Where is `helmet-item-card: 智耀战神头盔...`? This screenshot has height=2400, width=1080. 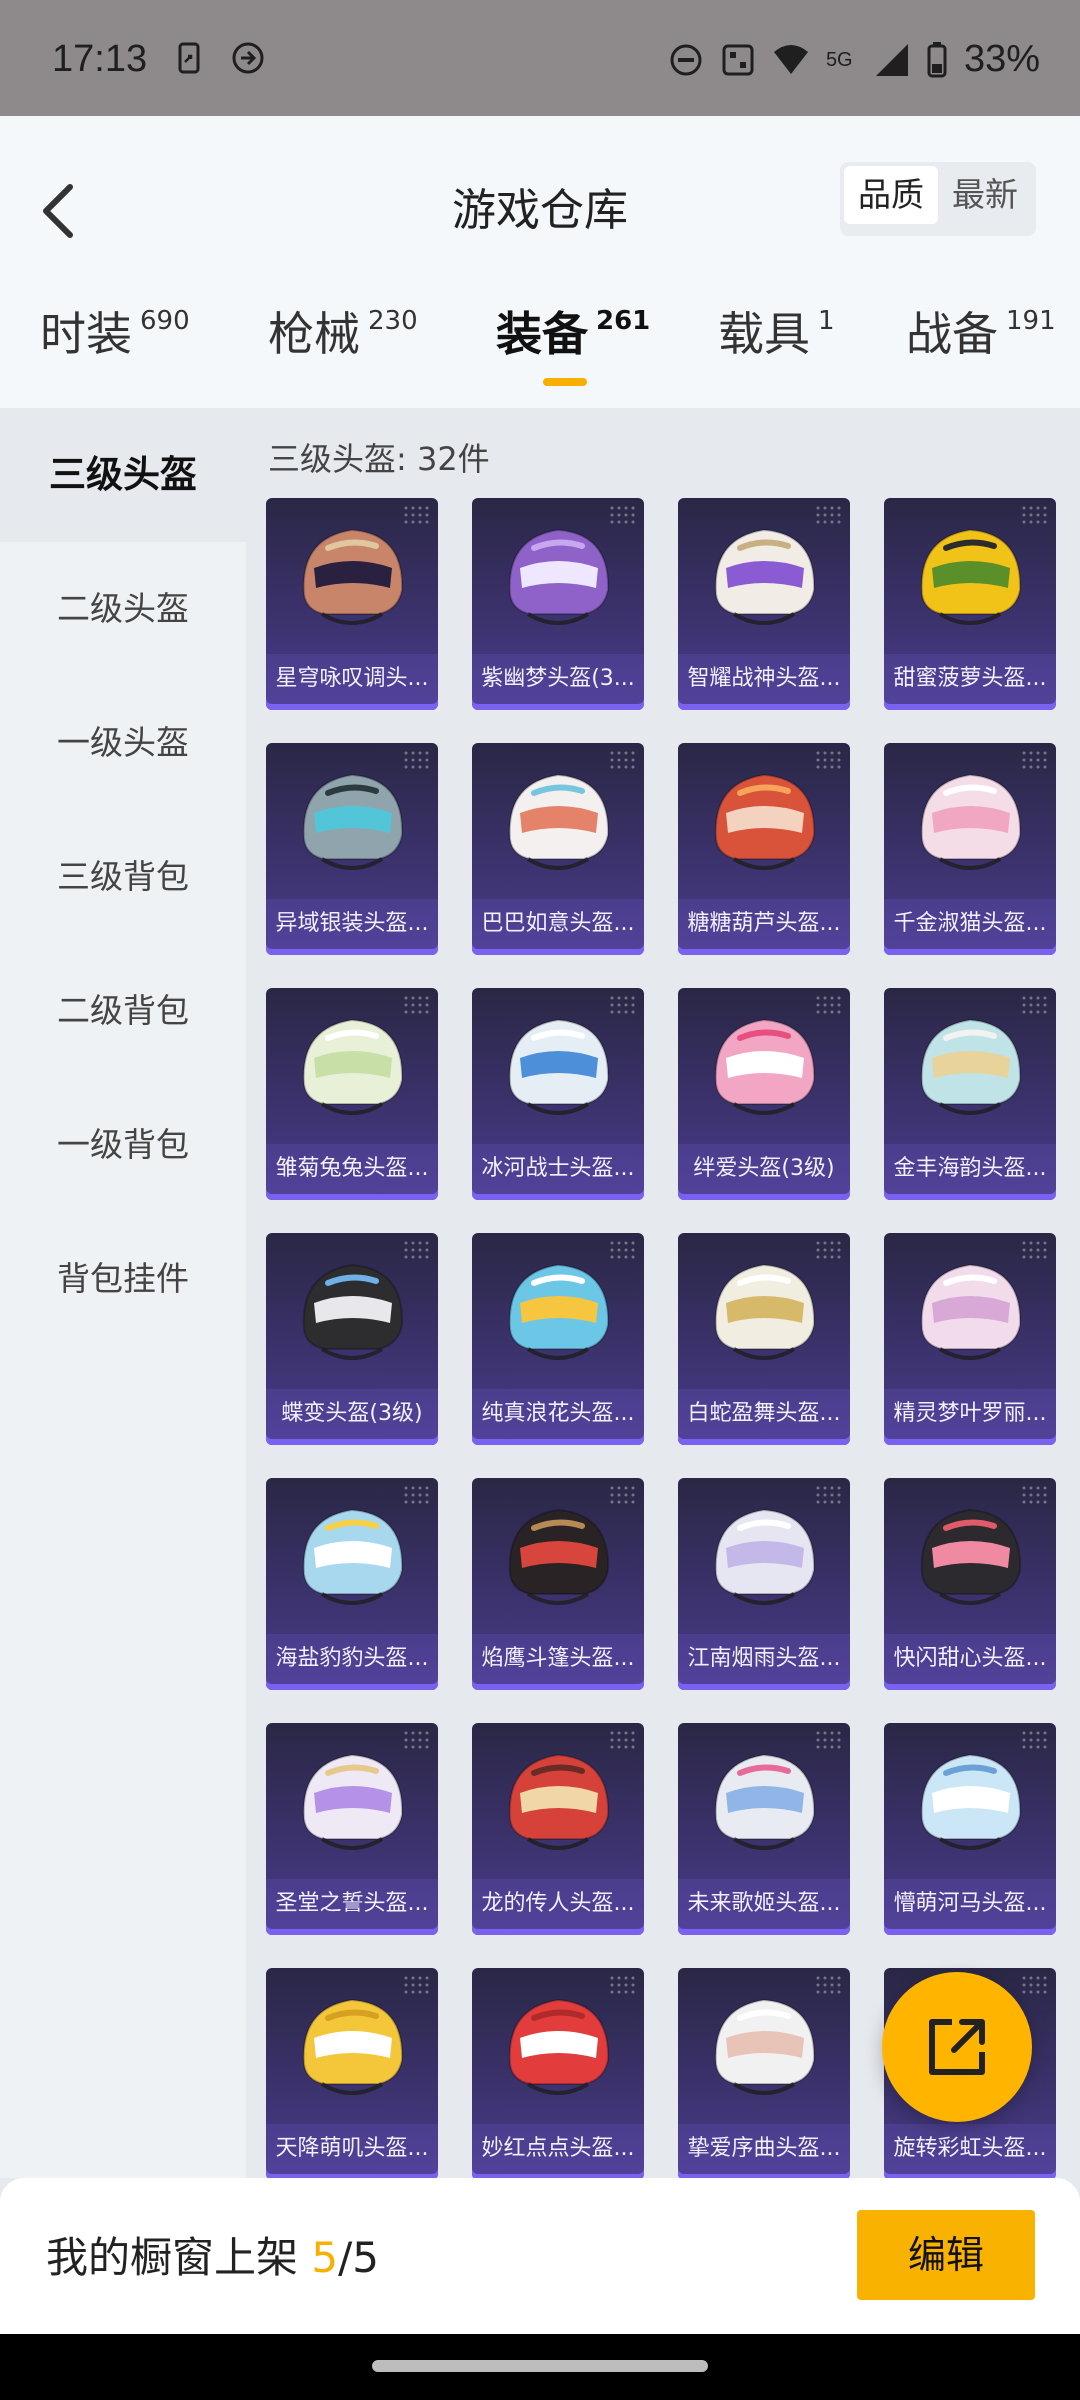
helmet-item-card: 智耀战神头盔... is located at coordinates (764, 604).